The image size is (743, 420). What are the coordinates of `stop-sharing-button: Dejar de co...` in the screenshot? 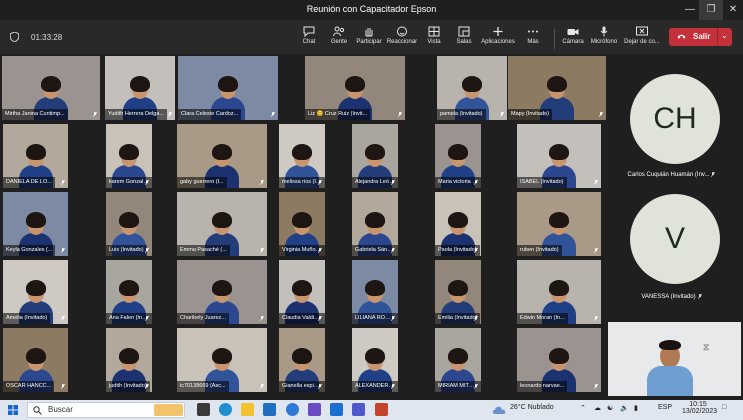 It's located at (642, 39).